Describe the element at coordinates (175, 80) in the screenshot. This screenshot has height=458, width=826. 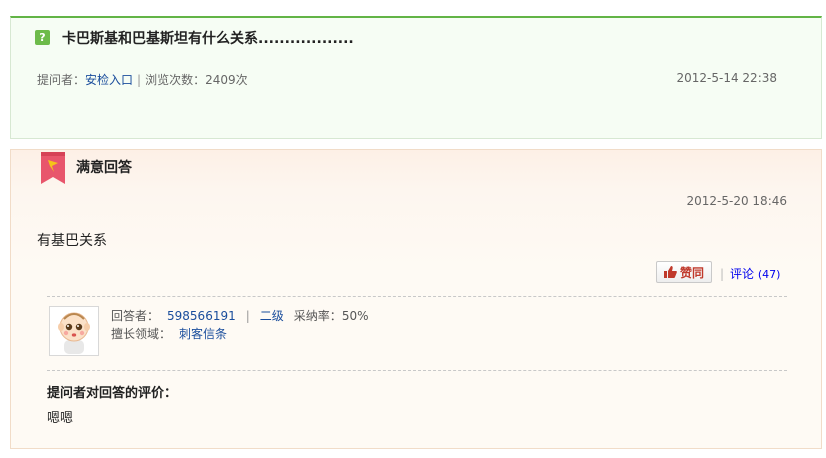
I see `views-label: 浏览次数：` at that location.